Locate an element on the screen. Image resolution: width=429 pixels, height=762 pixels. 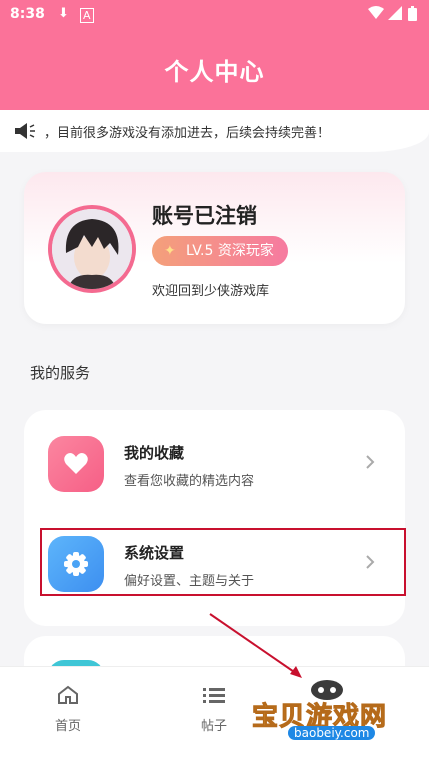
notice-text: ，目前很多游戏没有添加进去，后续会持续完善！ is located at coordinates (187, 133).